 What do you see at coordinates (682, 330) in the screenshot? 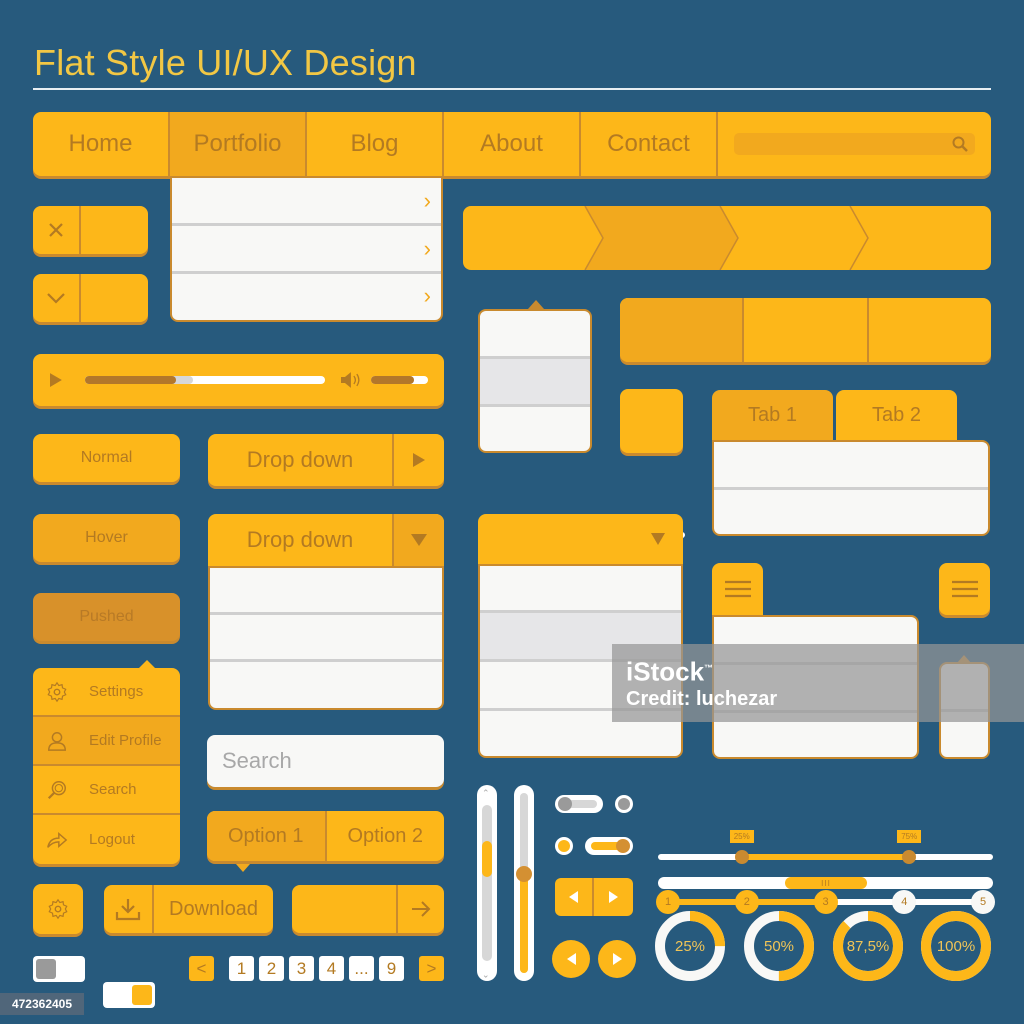
I see `segment-bar-item-active` at bounding box center [682, 330].